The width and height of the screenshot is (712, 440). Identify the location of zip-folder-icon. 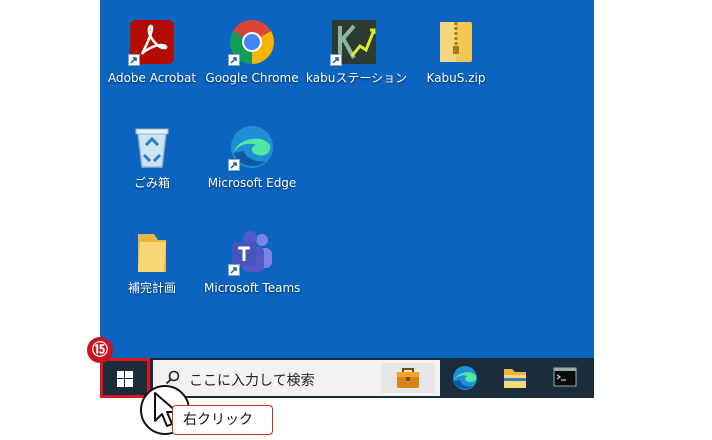
(456, 42).